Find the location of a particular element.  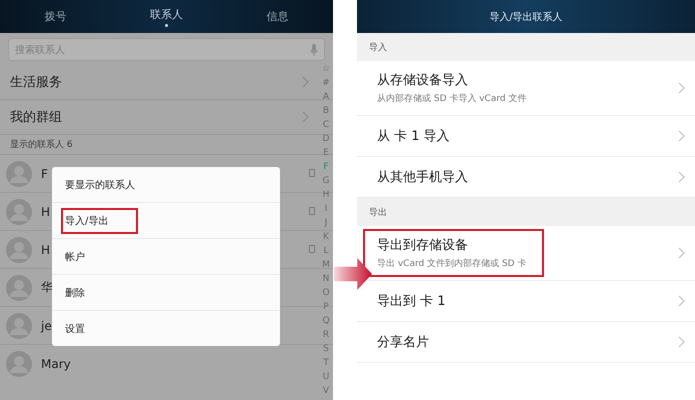

contact-name: je is located at coordinates (46, 325).